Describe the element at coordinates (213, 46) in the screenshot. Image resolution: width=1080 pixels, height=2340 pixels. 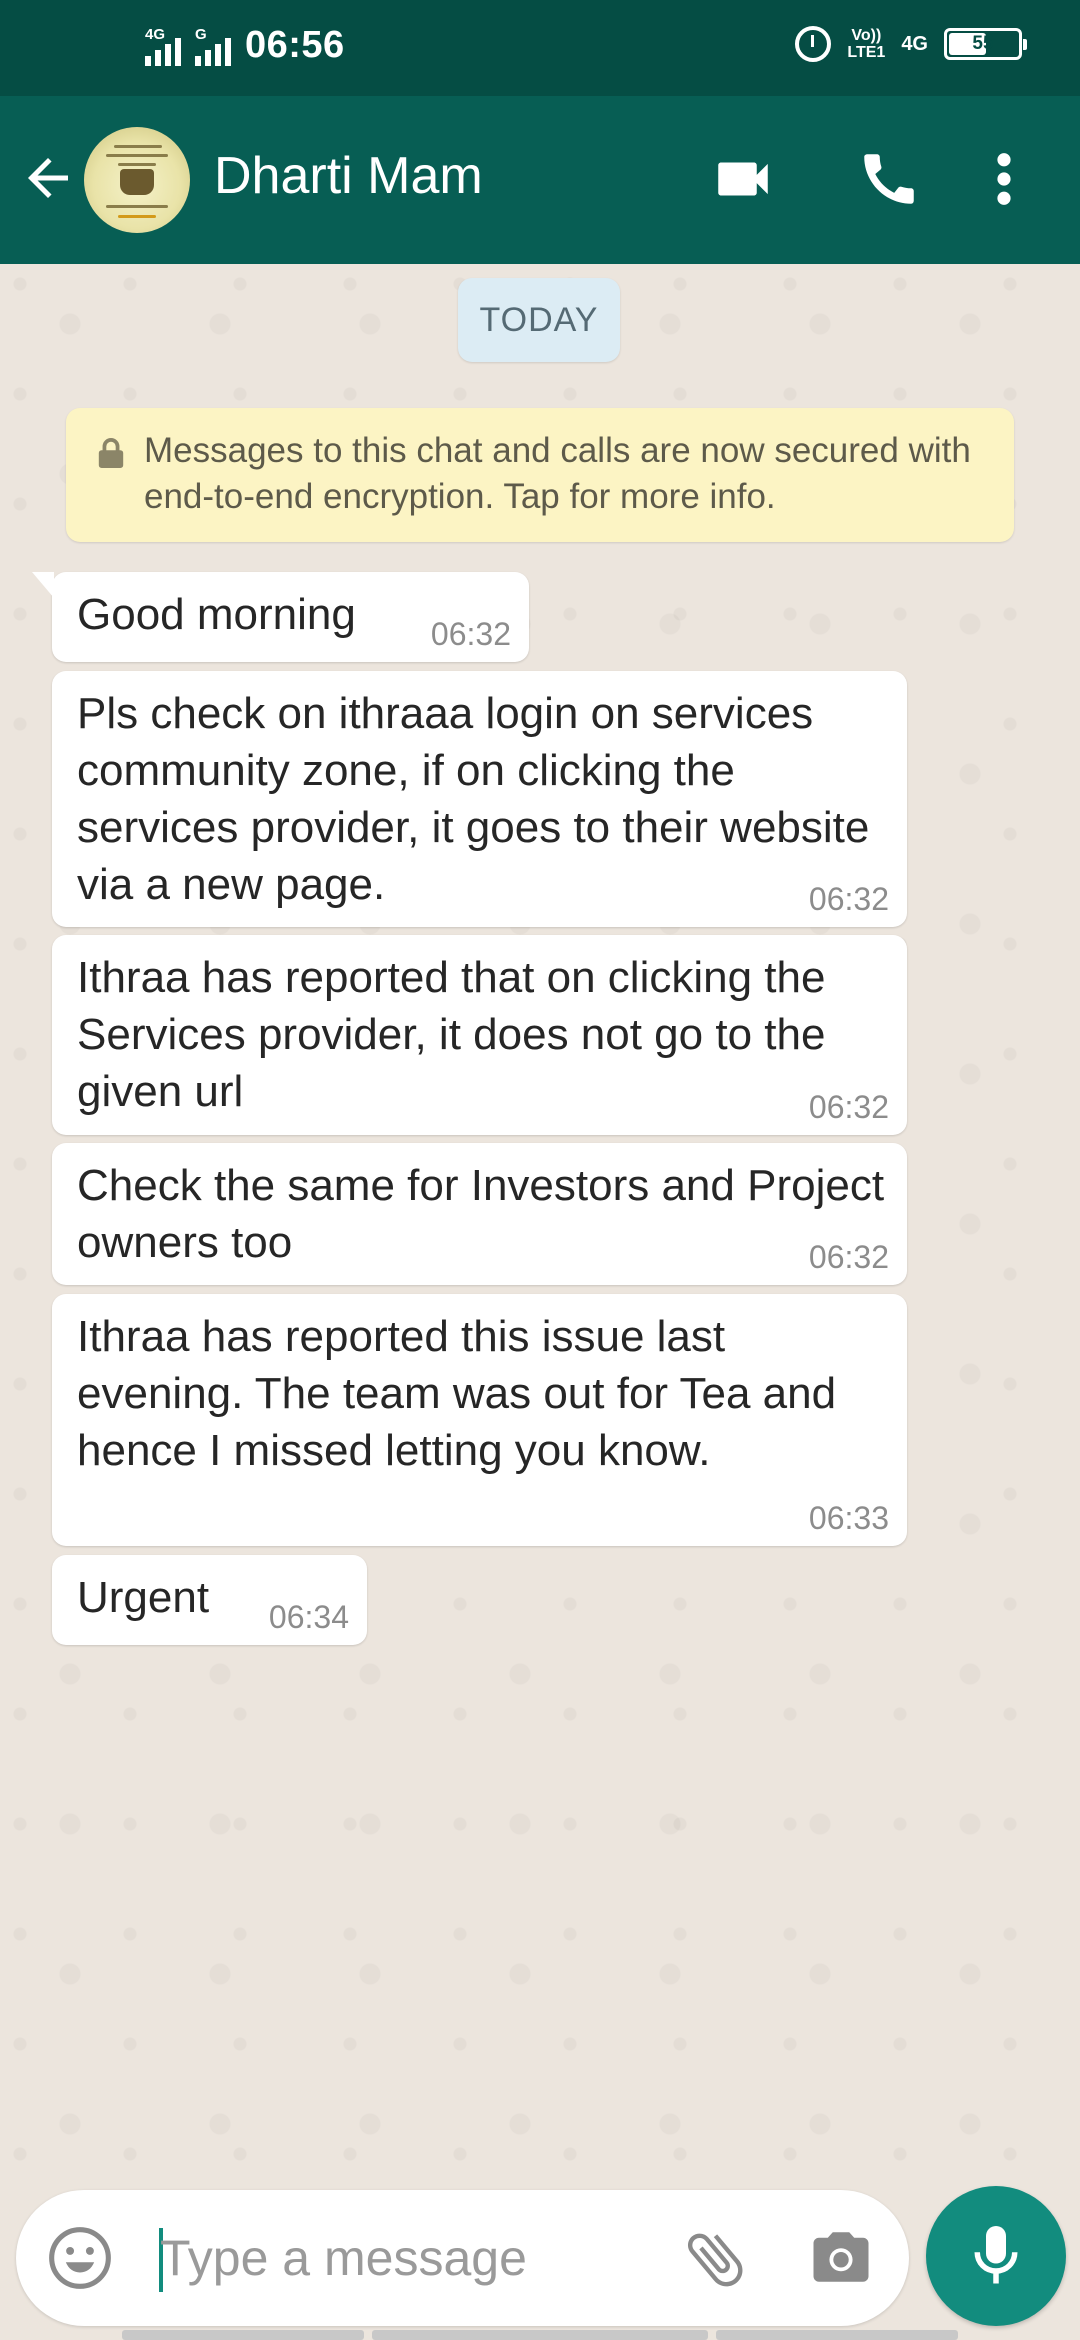
I see `signal-strength-2-icon: G` at that location.